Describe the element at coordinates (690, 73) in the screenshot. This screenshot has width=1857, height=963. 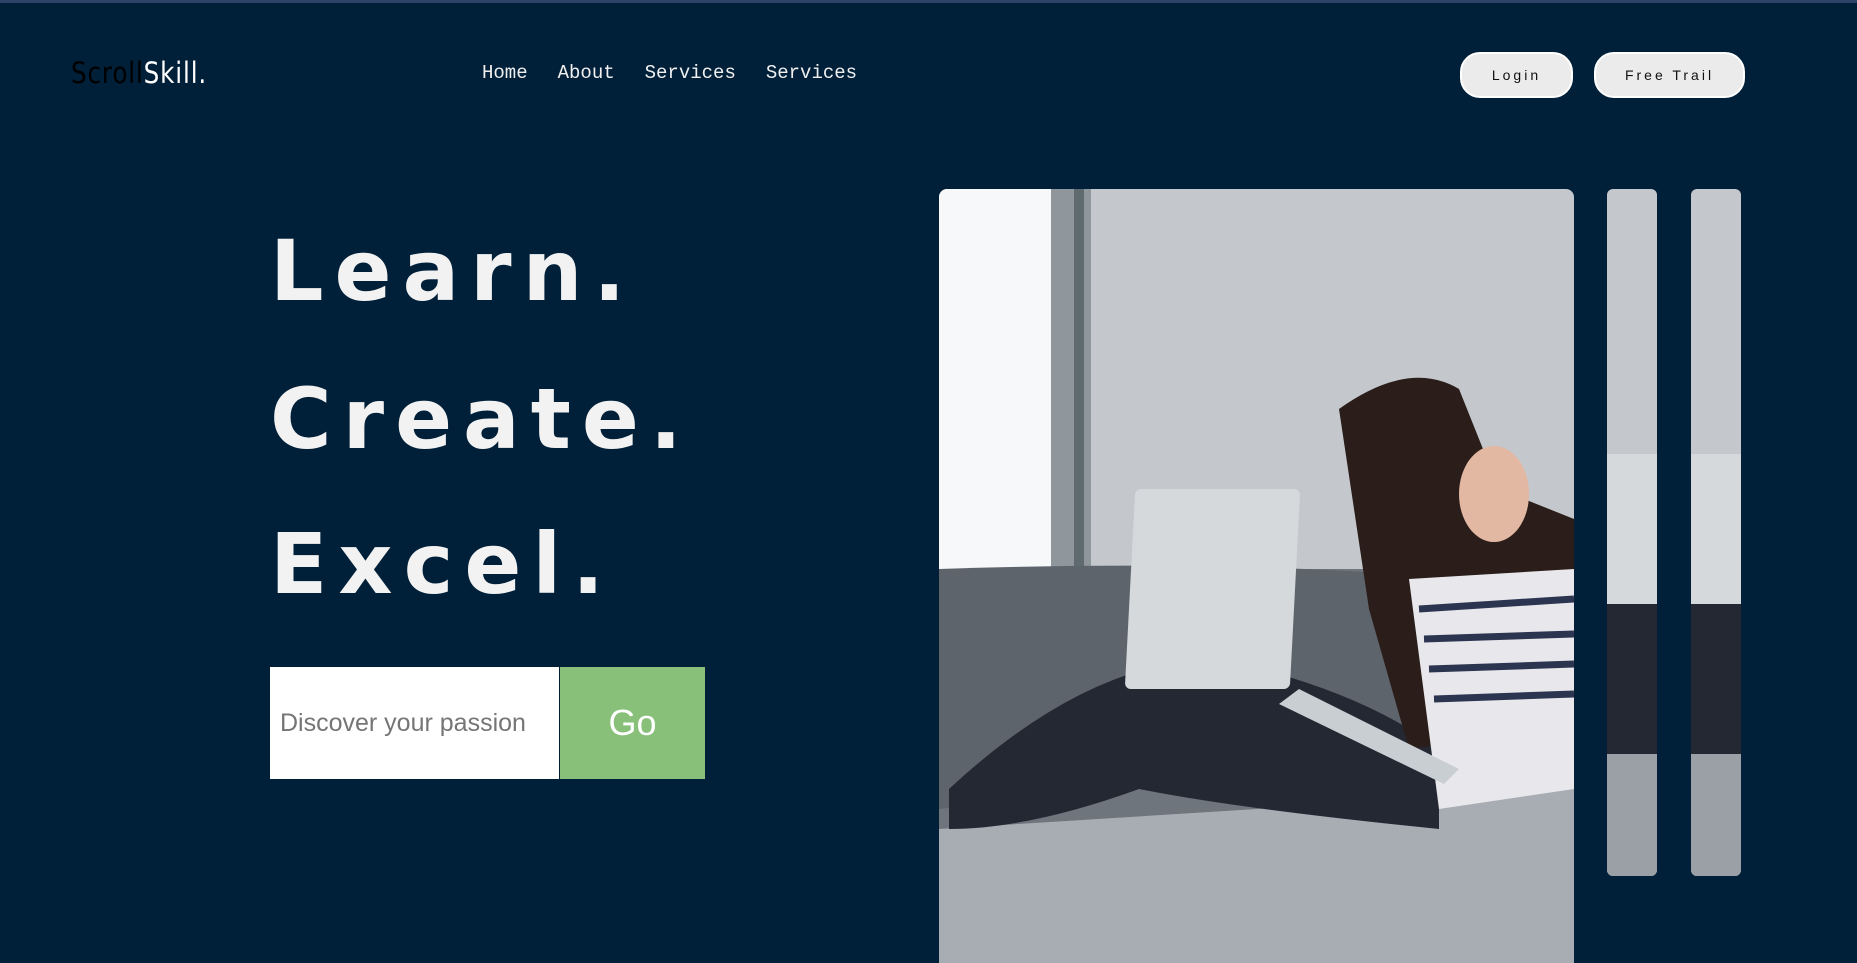
I see `nav-services: Services` at that location.